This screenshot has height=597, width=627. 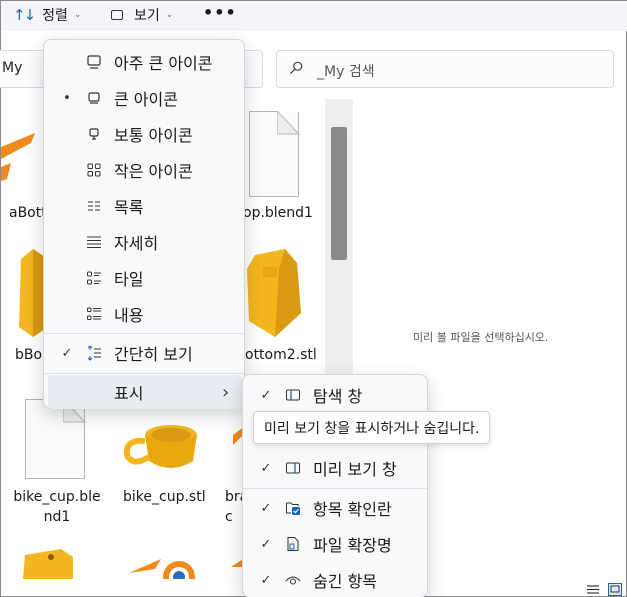 I want to click on menu-item-label: 내용, so click(x=129, y=315).